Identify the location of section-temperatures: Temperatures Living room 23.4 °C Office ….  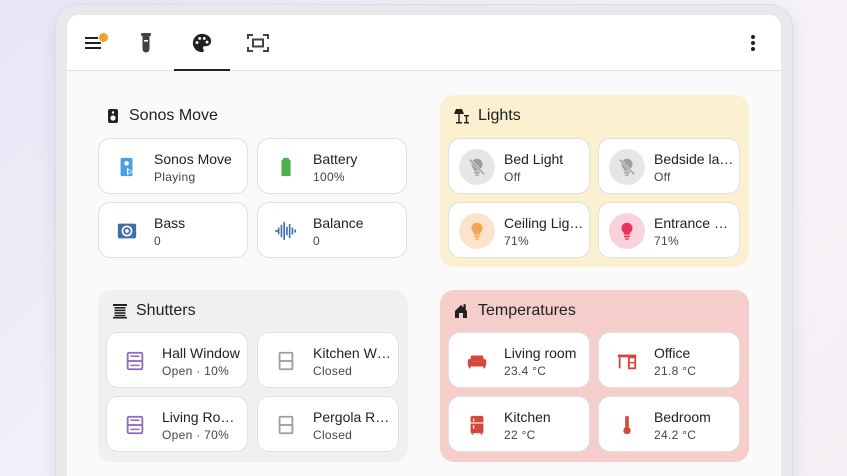
(594, 376).